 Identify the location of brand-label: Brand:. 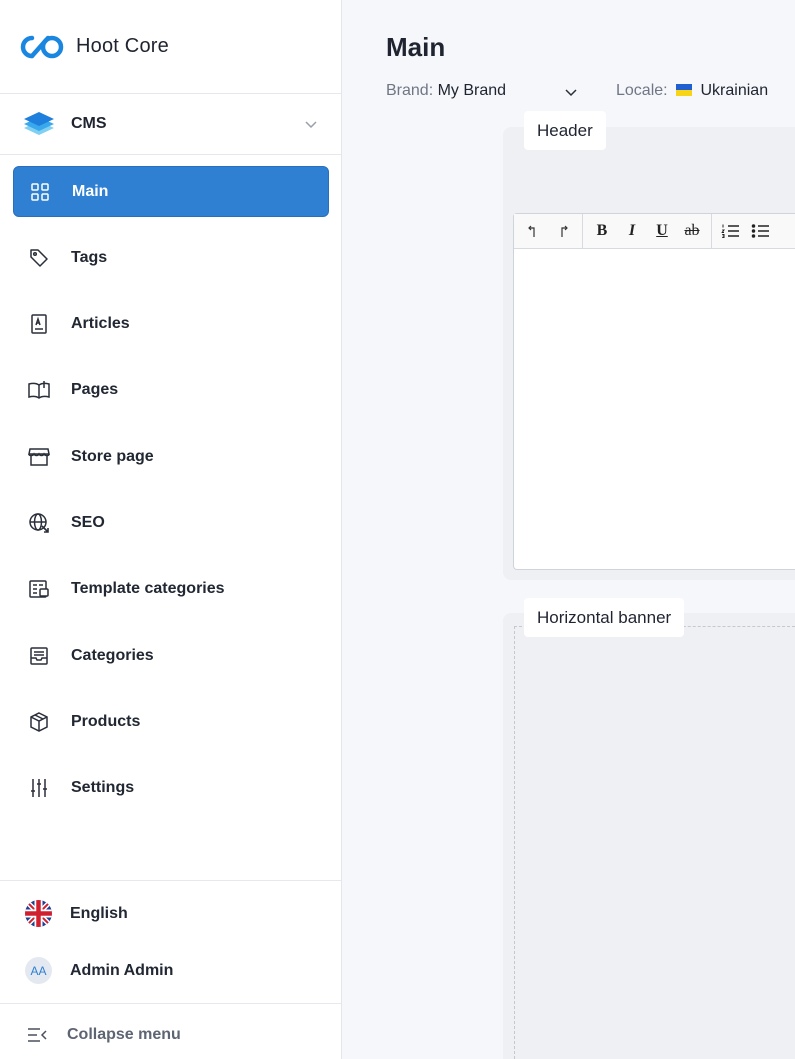
(410, 90).